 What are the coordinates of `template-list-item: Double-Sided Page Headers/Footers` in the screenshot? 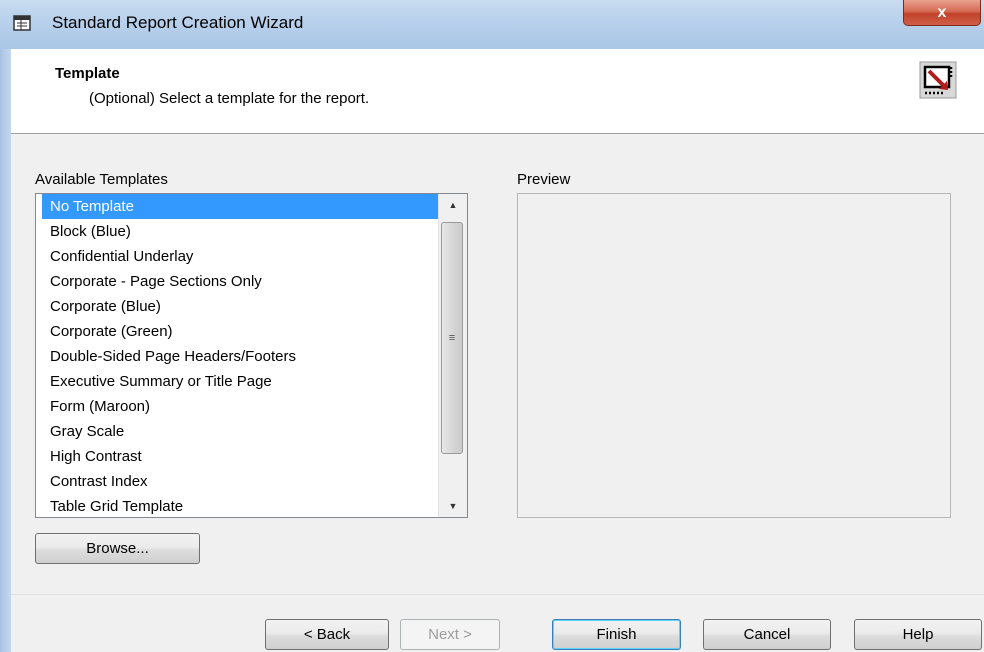 It's located at (240, 356).